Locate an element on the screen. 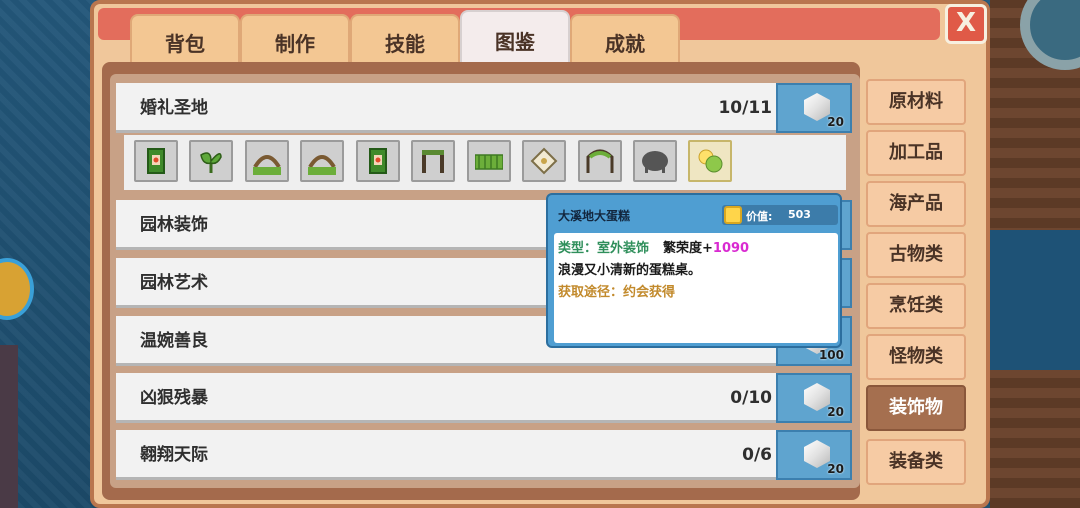 This screenshot has height=508, width=1080. category-seafood: 海产品 is located at coordinates (916, 204).